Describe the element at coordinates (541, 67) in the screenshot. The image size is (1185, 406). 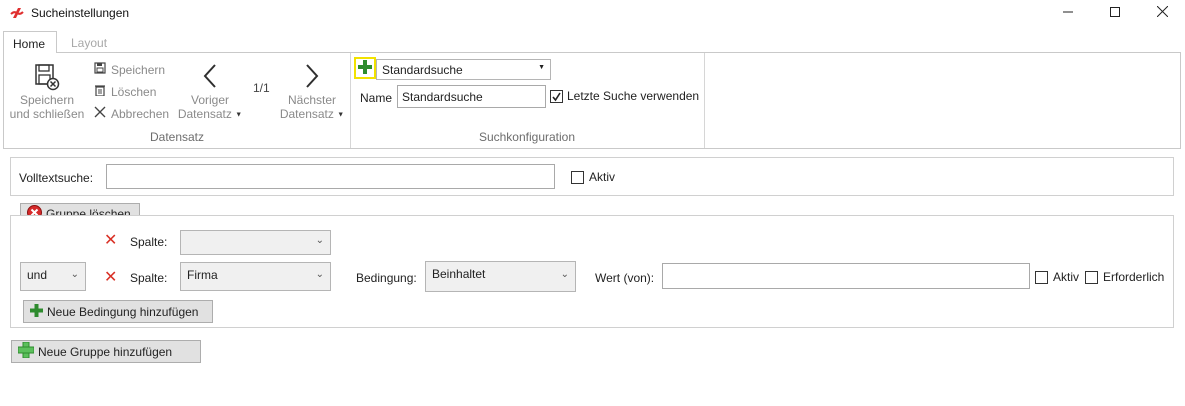
I see `caret-down-icon: ▼` at that location.